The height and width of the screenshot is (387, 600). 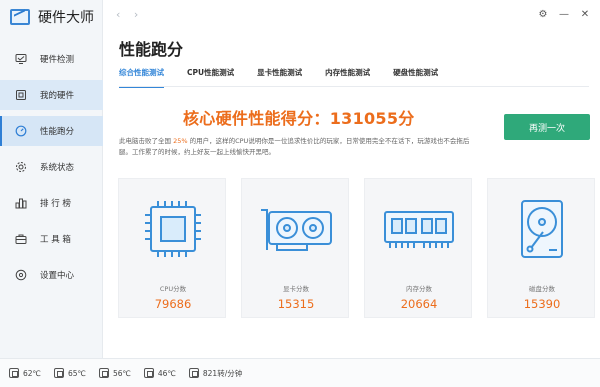 I want to click on sidebar-item-label: 工 具 箱, so click(x=55, y=240).